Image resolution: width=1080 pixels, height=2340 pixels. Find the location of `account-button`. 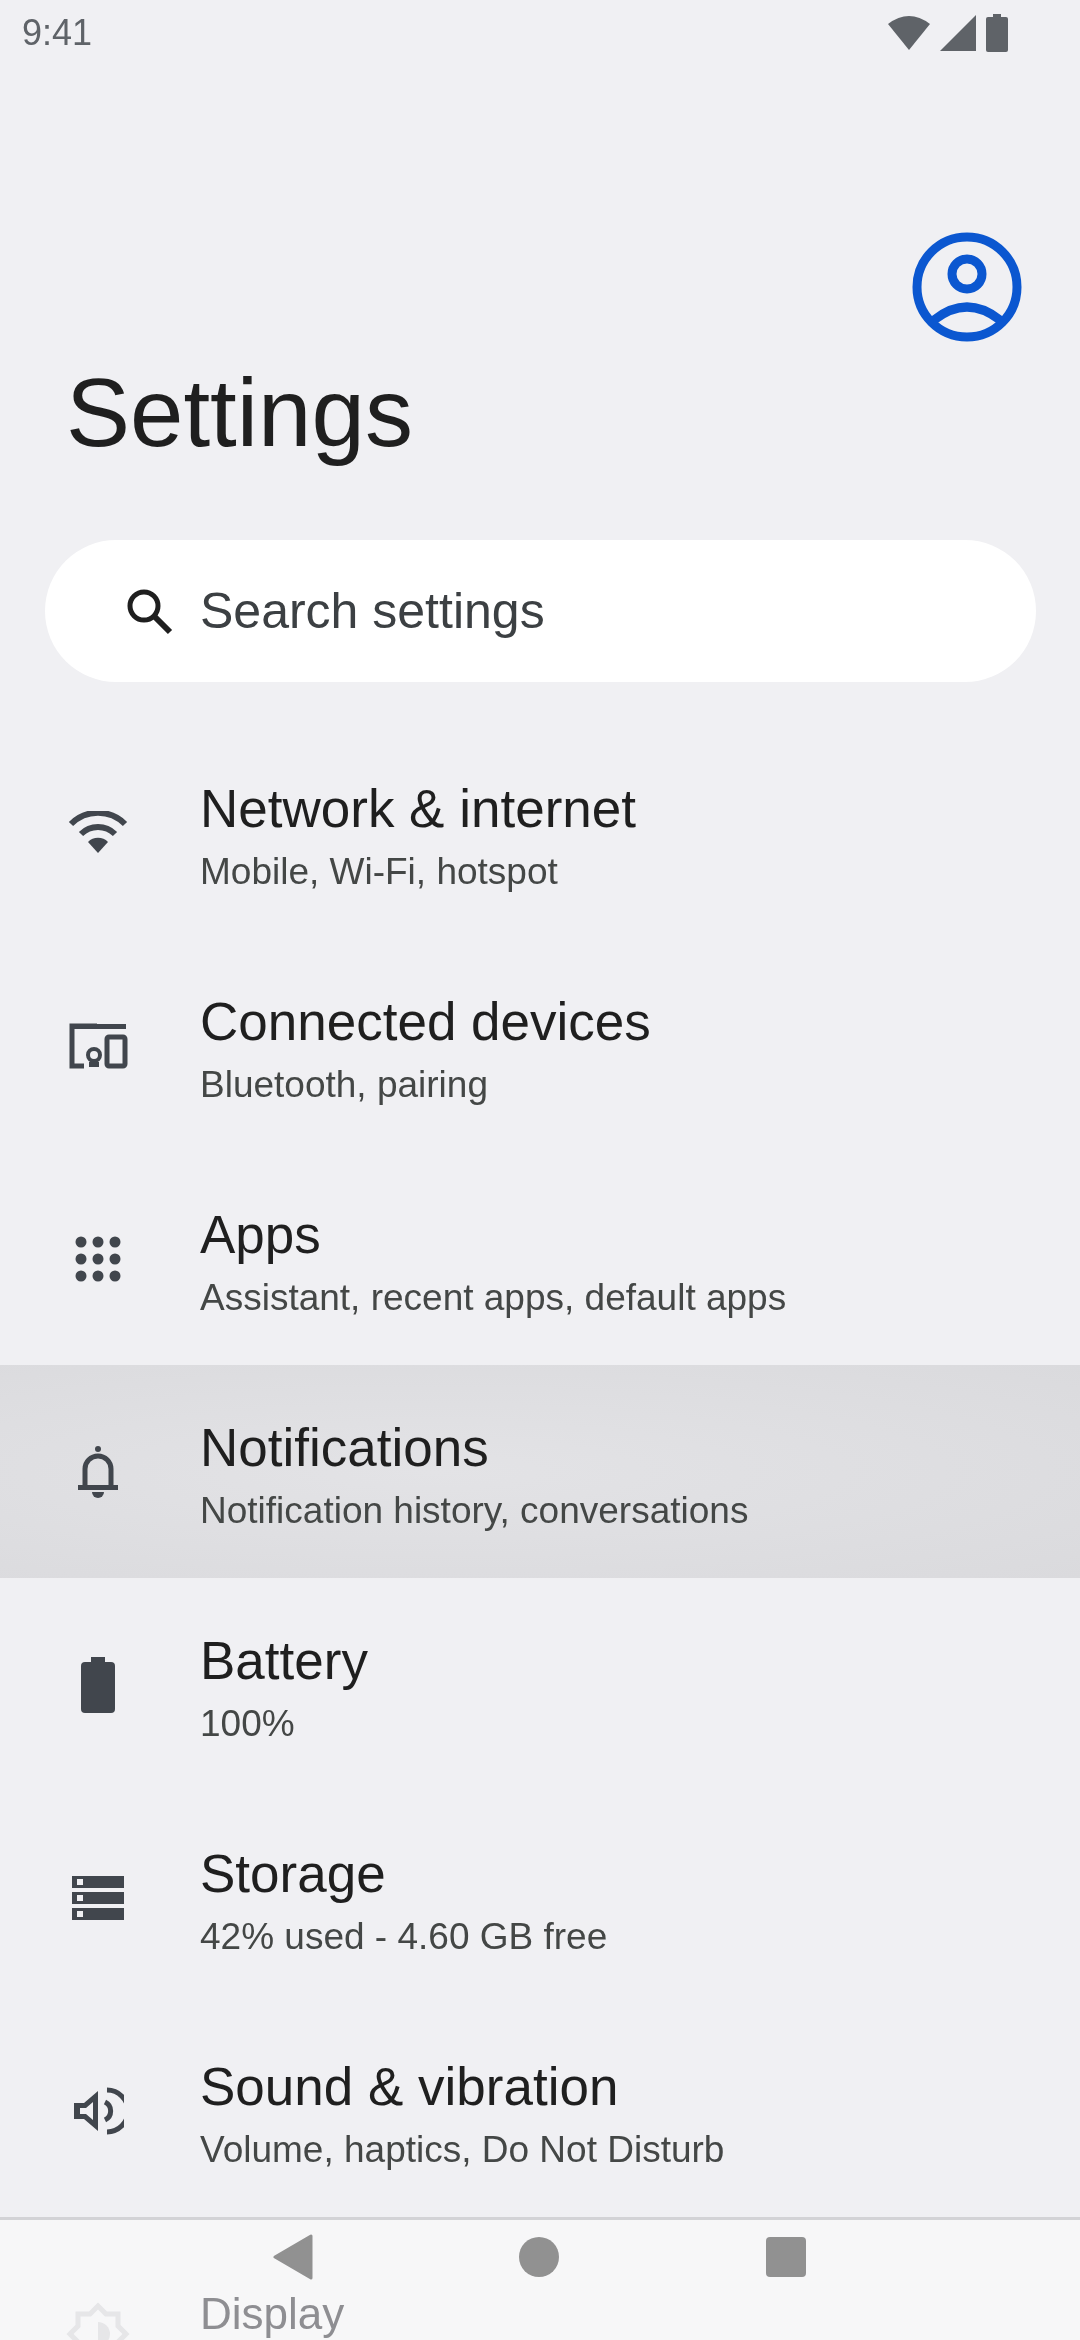

account-button is located at coordinates (967, 287).